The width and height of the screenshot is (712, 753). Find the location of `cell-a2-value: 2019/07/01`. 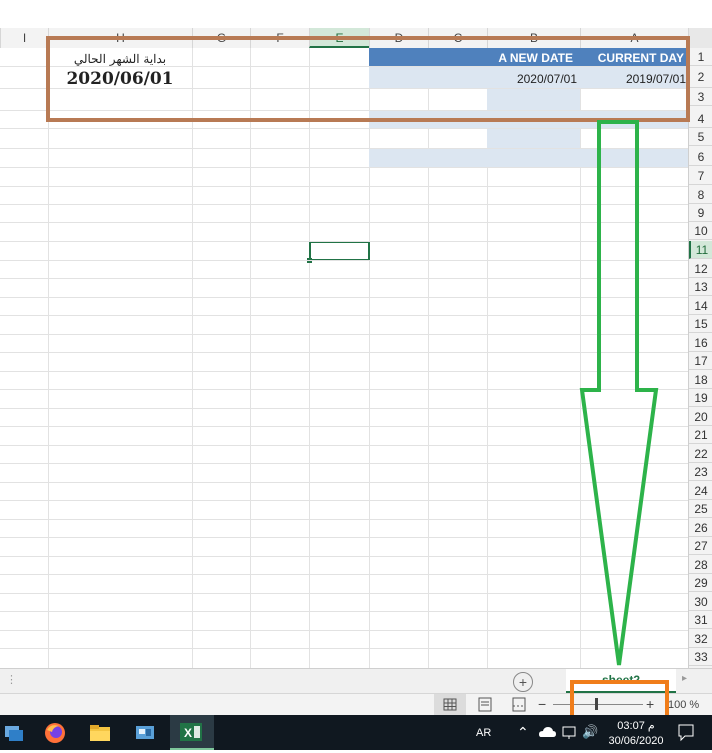

cell-a2-value: 2019/07/01 is located at coordinates (633, 79).